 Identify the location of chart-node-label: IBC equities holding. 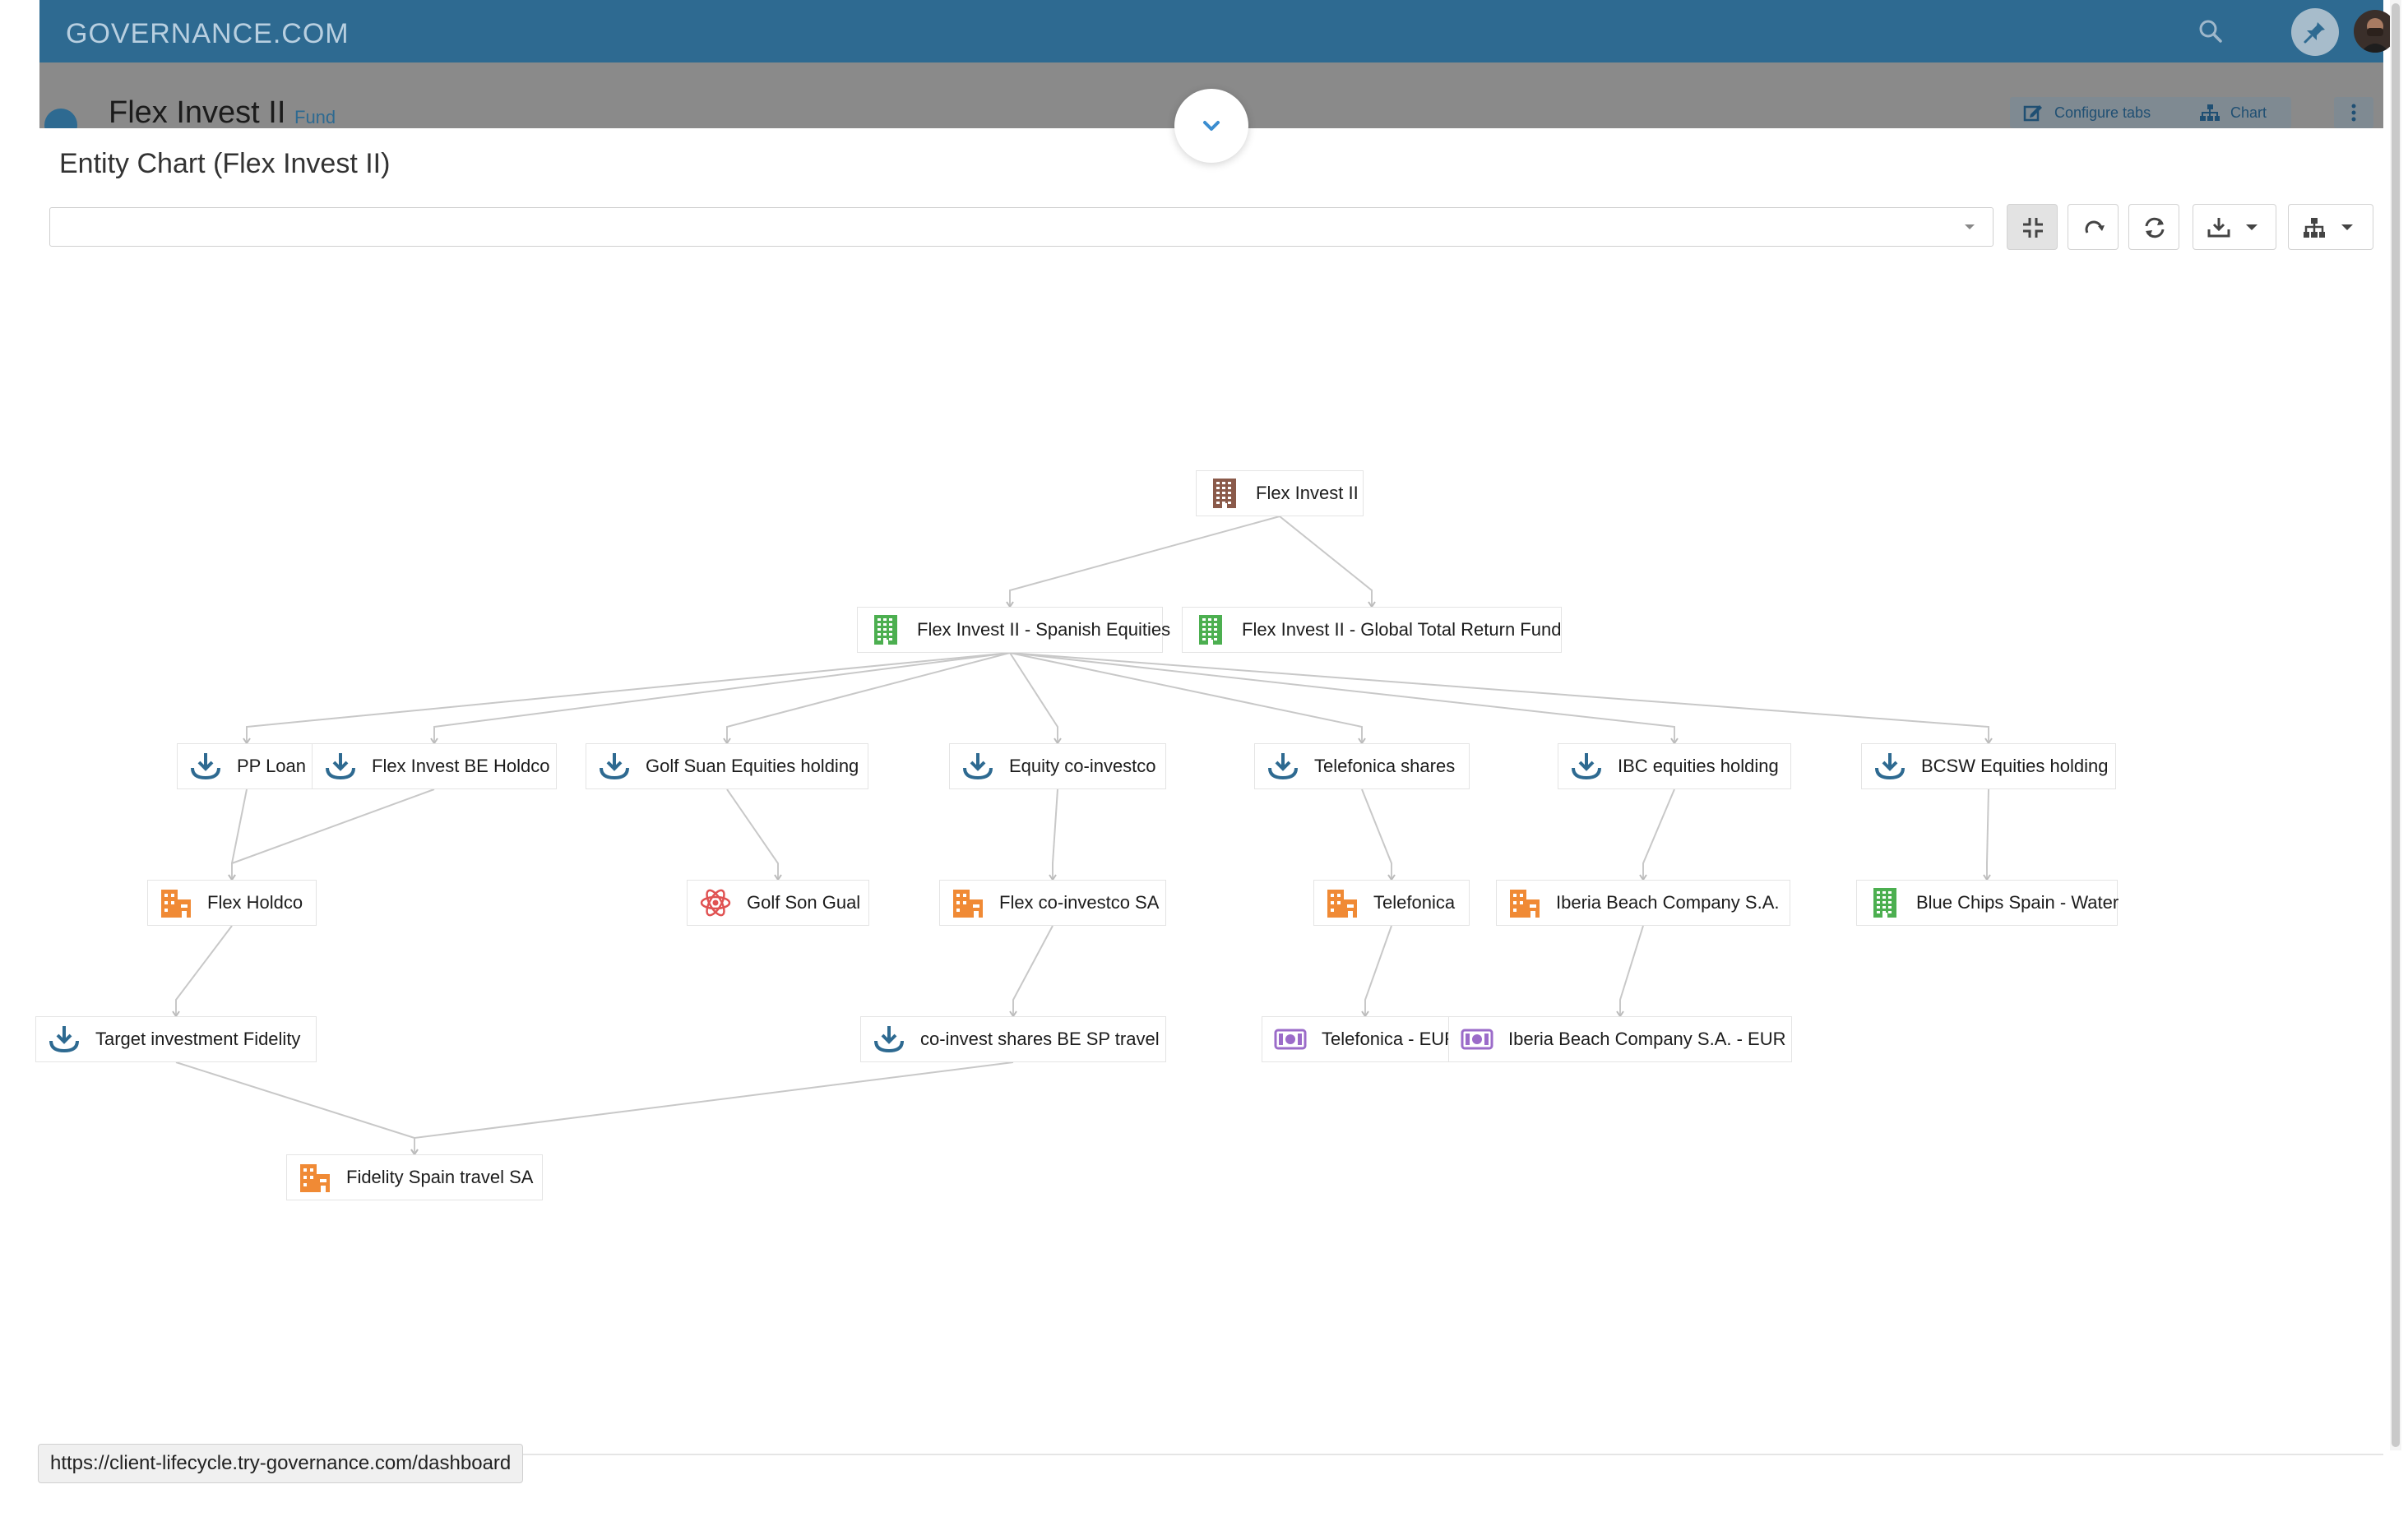
(1698, 766).